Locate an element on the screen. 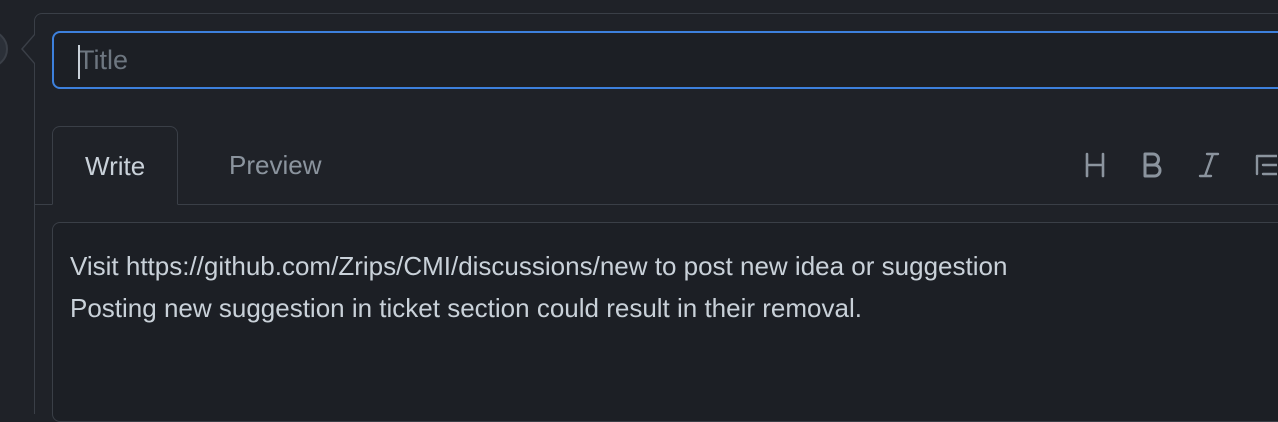  title-input is located at coordinates (665, 60).